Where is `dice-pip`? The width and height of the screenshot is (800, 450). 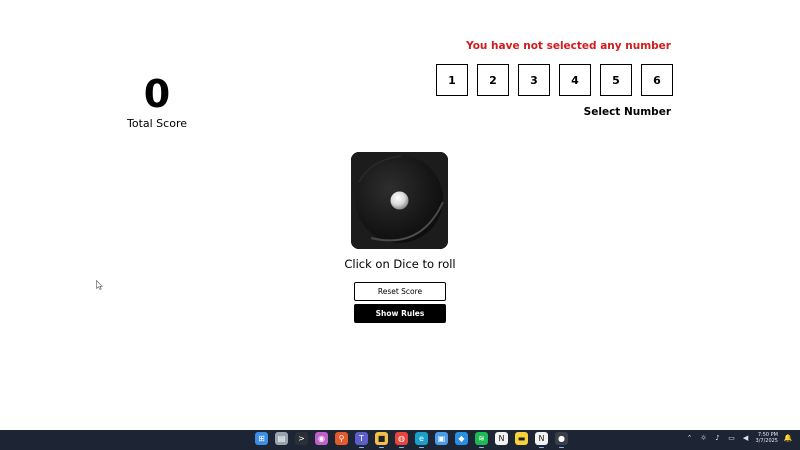
dice-pip is located at coordinates (399, 200).